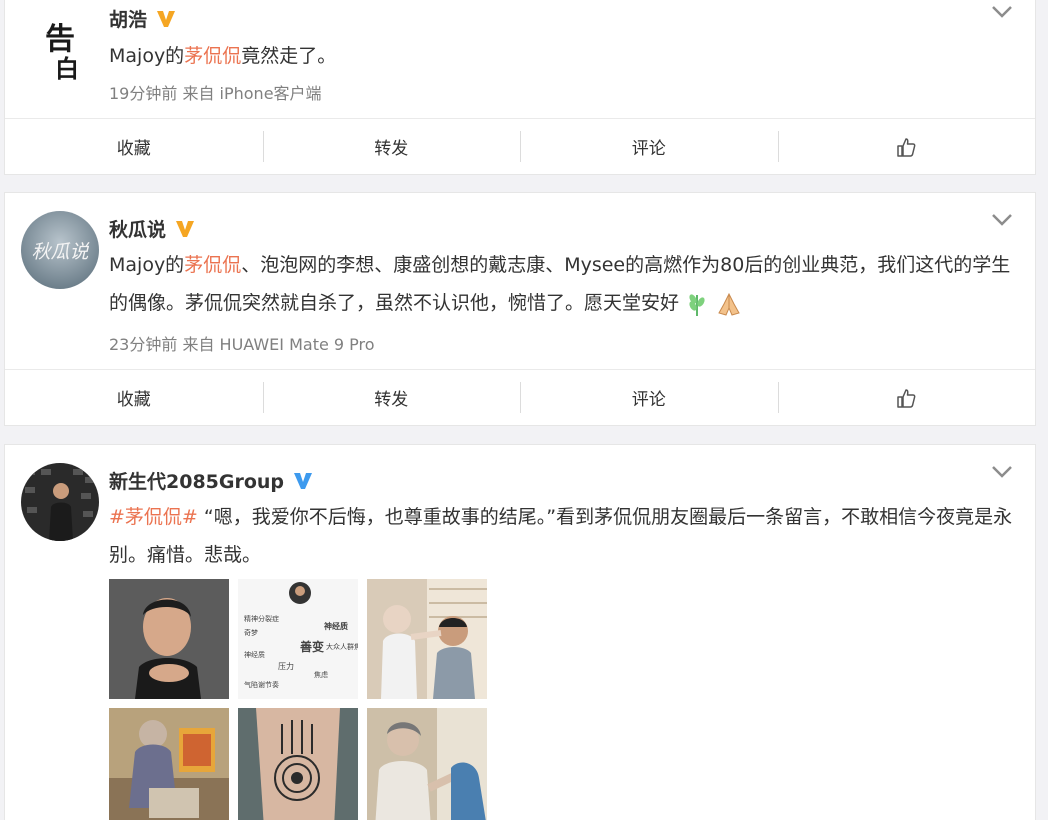 The width and height of the screenshot is (1048, 820). I want to click on word-cloud-3: 奇梦, so click(251, 632).